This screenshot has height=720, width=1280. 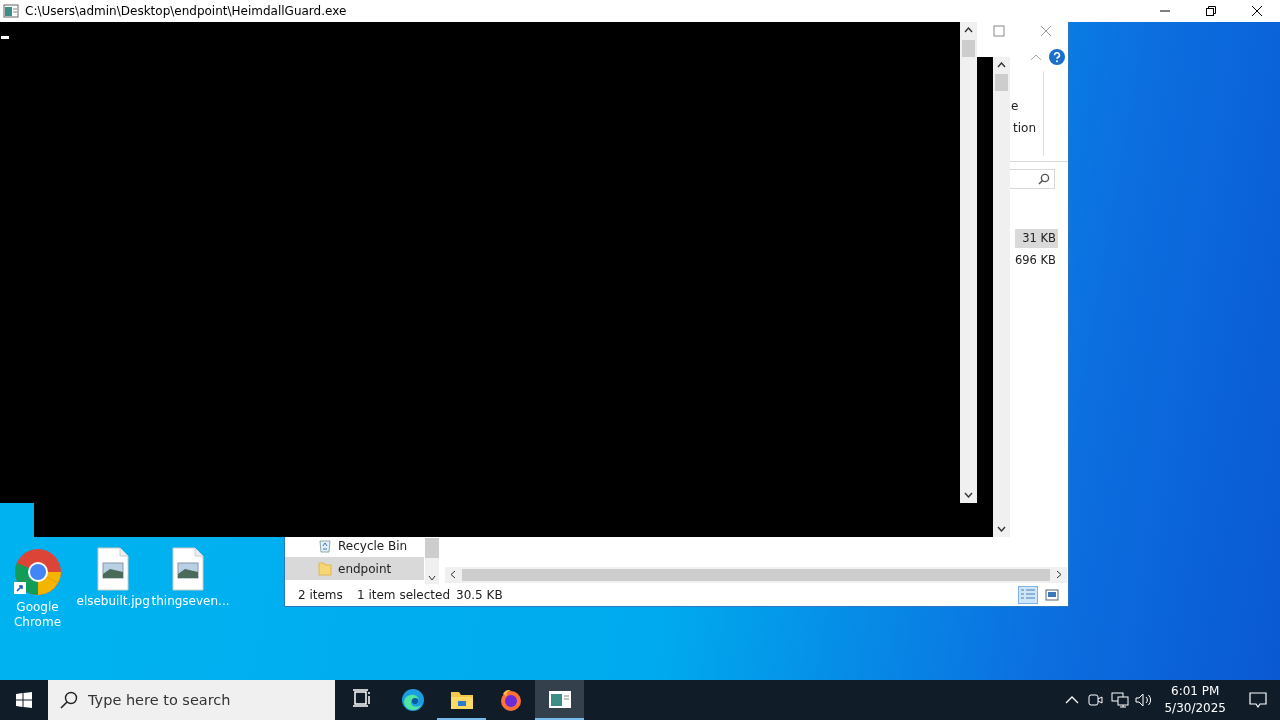 What do you see at coordinates (1059, 574) in the screenshot?
I see `scroll-right-icon` at bounding box center [1059, 574].